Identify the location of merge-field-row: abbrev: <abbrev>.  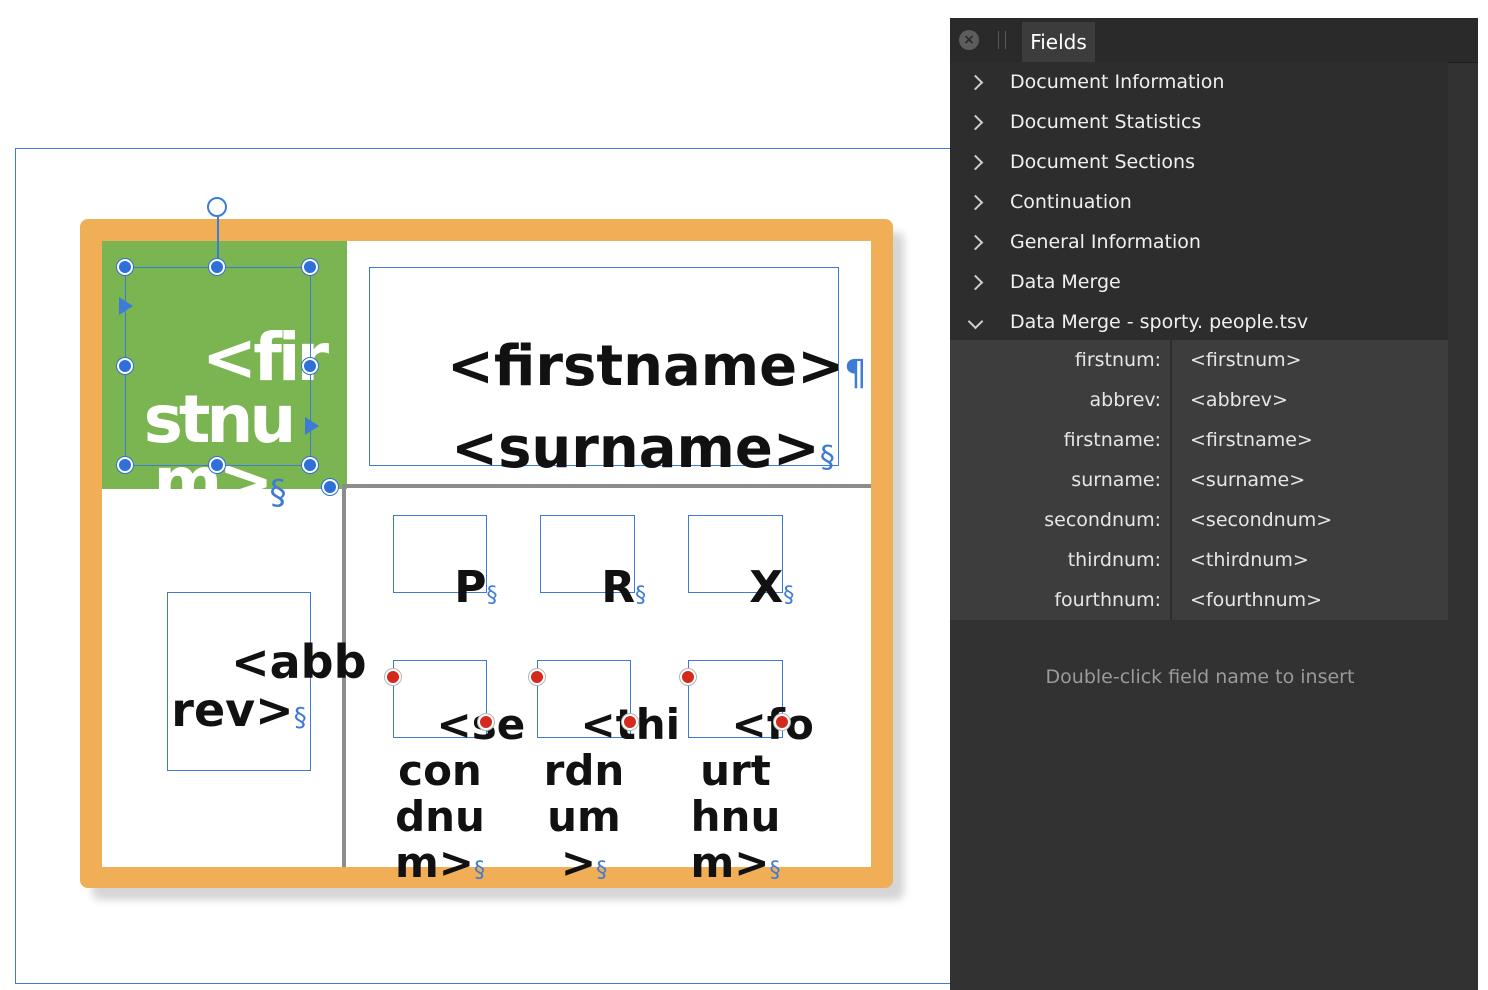
(1199, 400).